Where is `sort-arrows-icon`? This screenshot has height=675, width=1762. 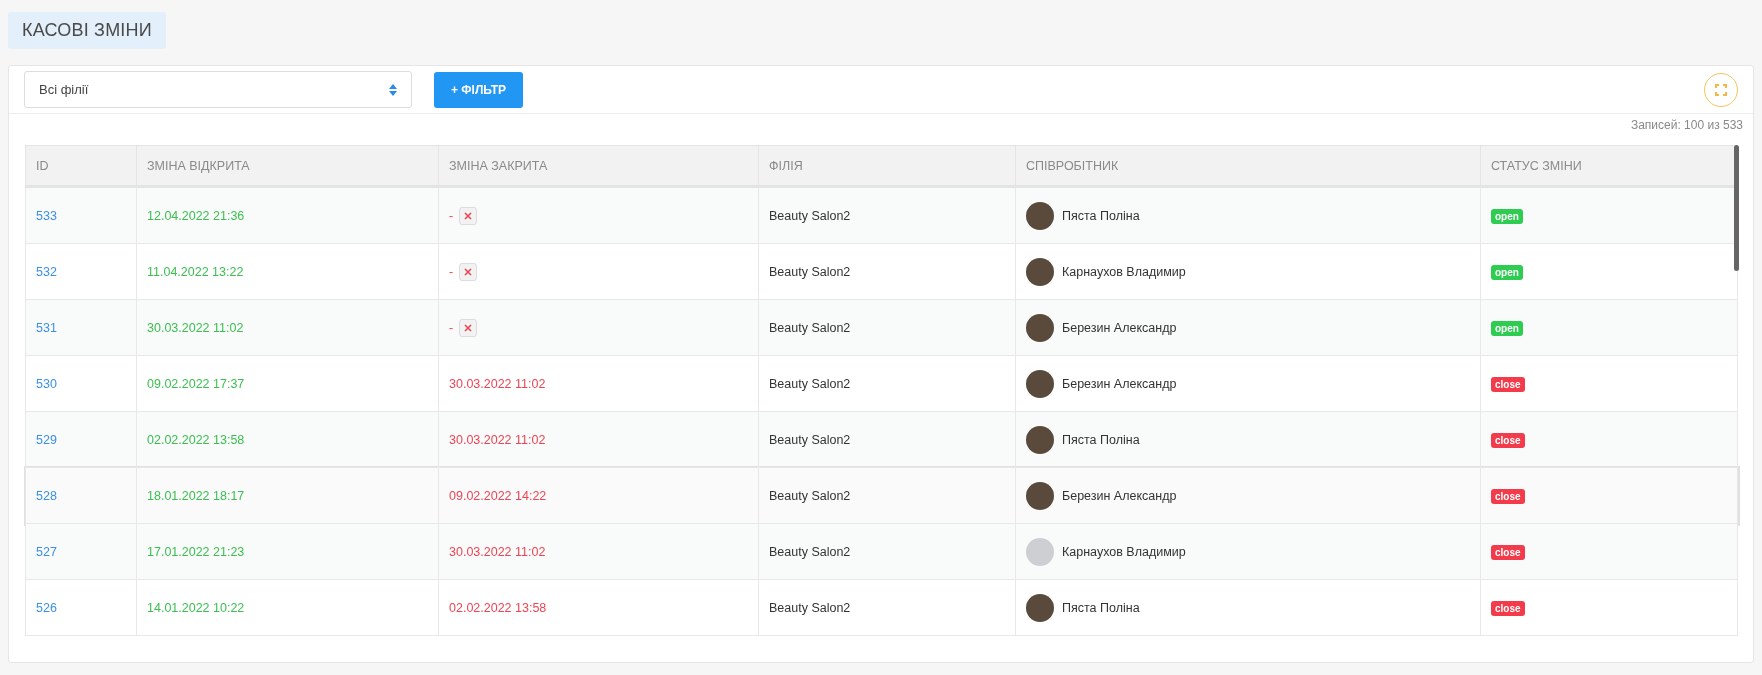
sort-arrows-icon is located at coordinates (393, 89).